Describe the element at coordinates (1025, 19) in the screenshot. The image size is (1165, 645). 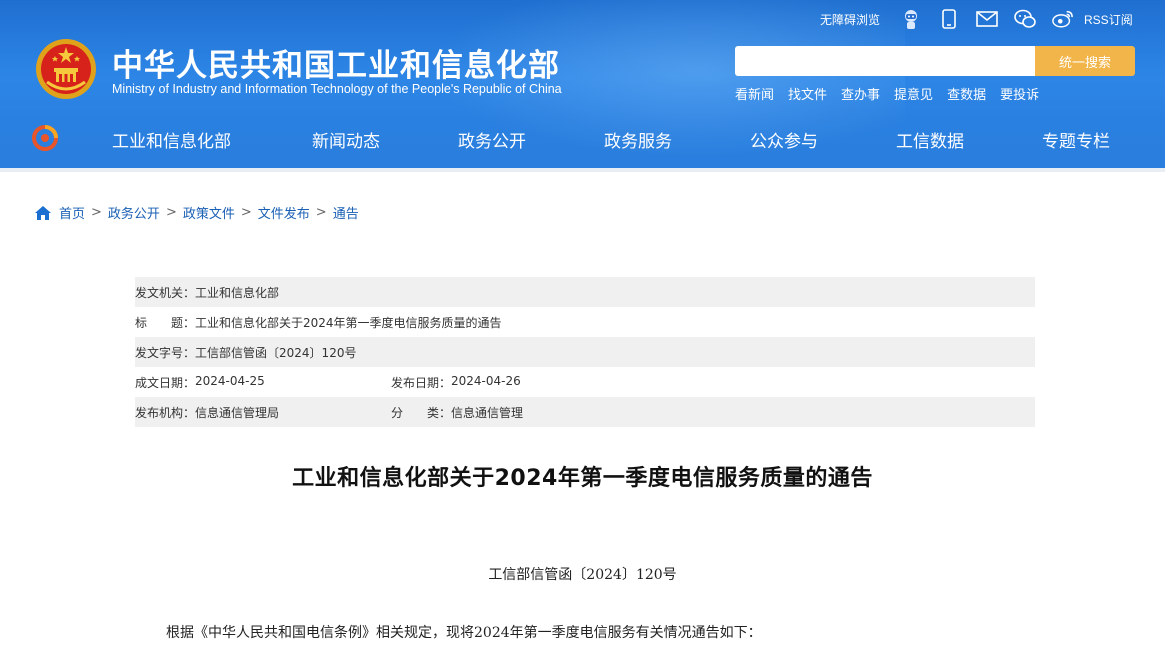
I see `wechat-icon` at that location.